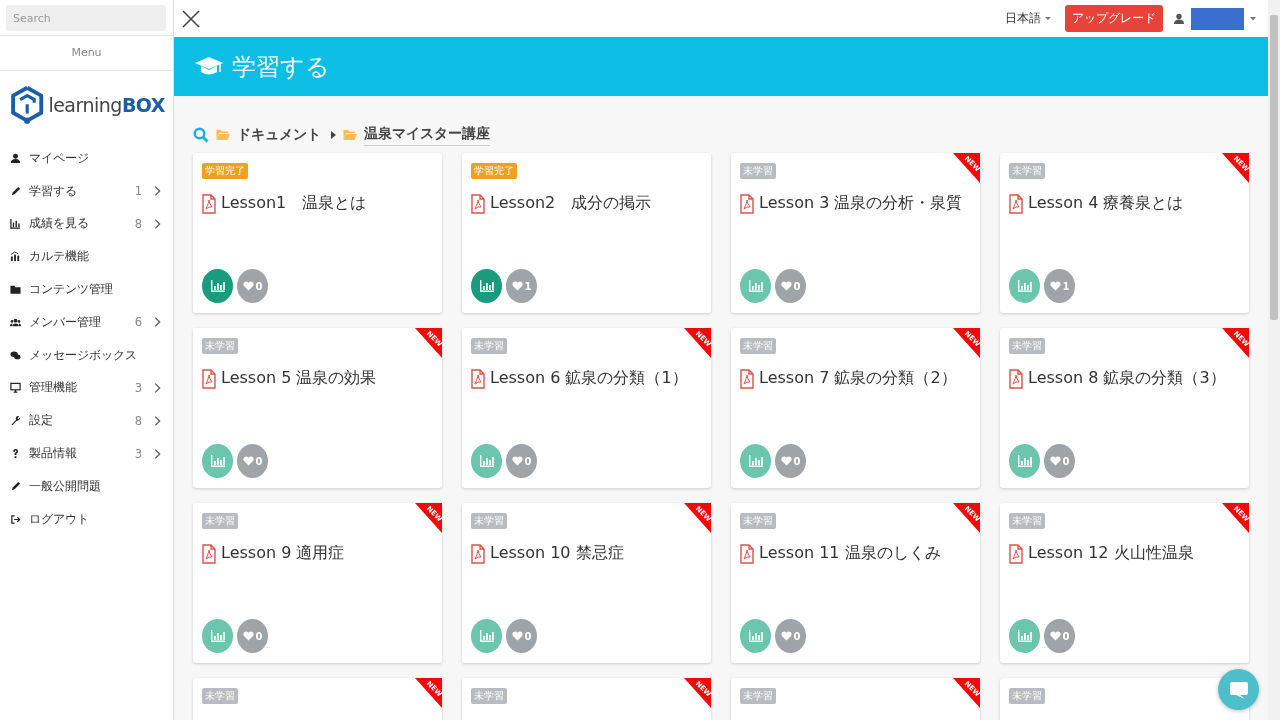 The height and width of the screenshot is (720, 1280). What do you see at coordinates (1106, 203) in the screenshot?
I see `lesson-title: Lesson 4 療養泉とは` at bounding box center [1106, 203].